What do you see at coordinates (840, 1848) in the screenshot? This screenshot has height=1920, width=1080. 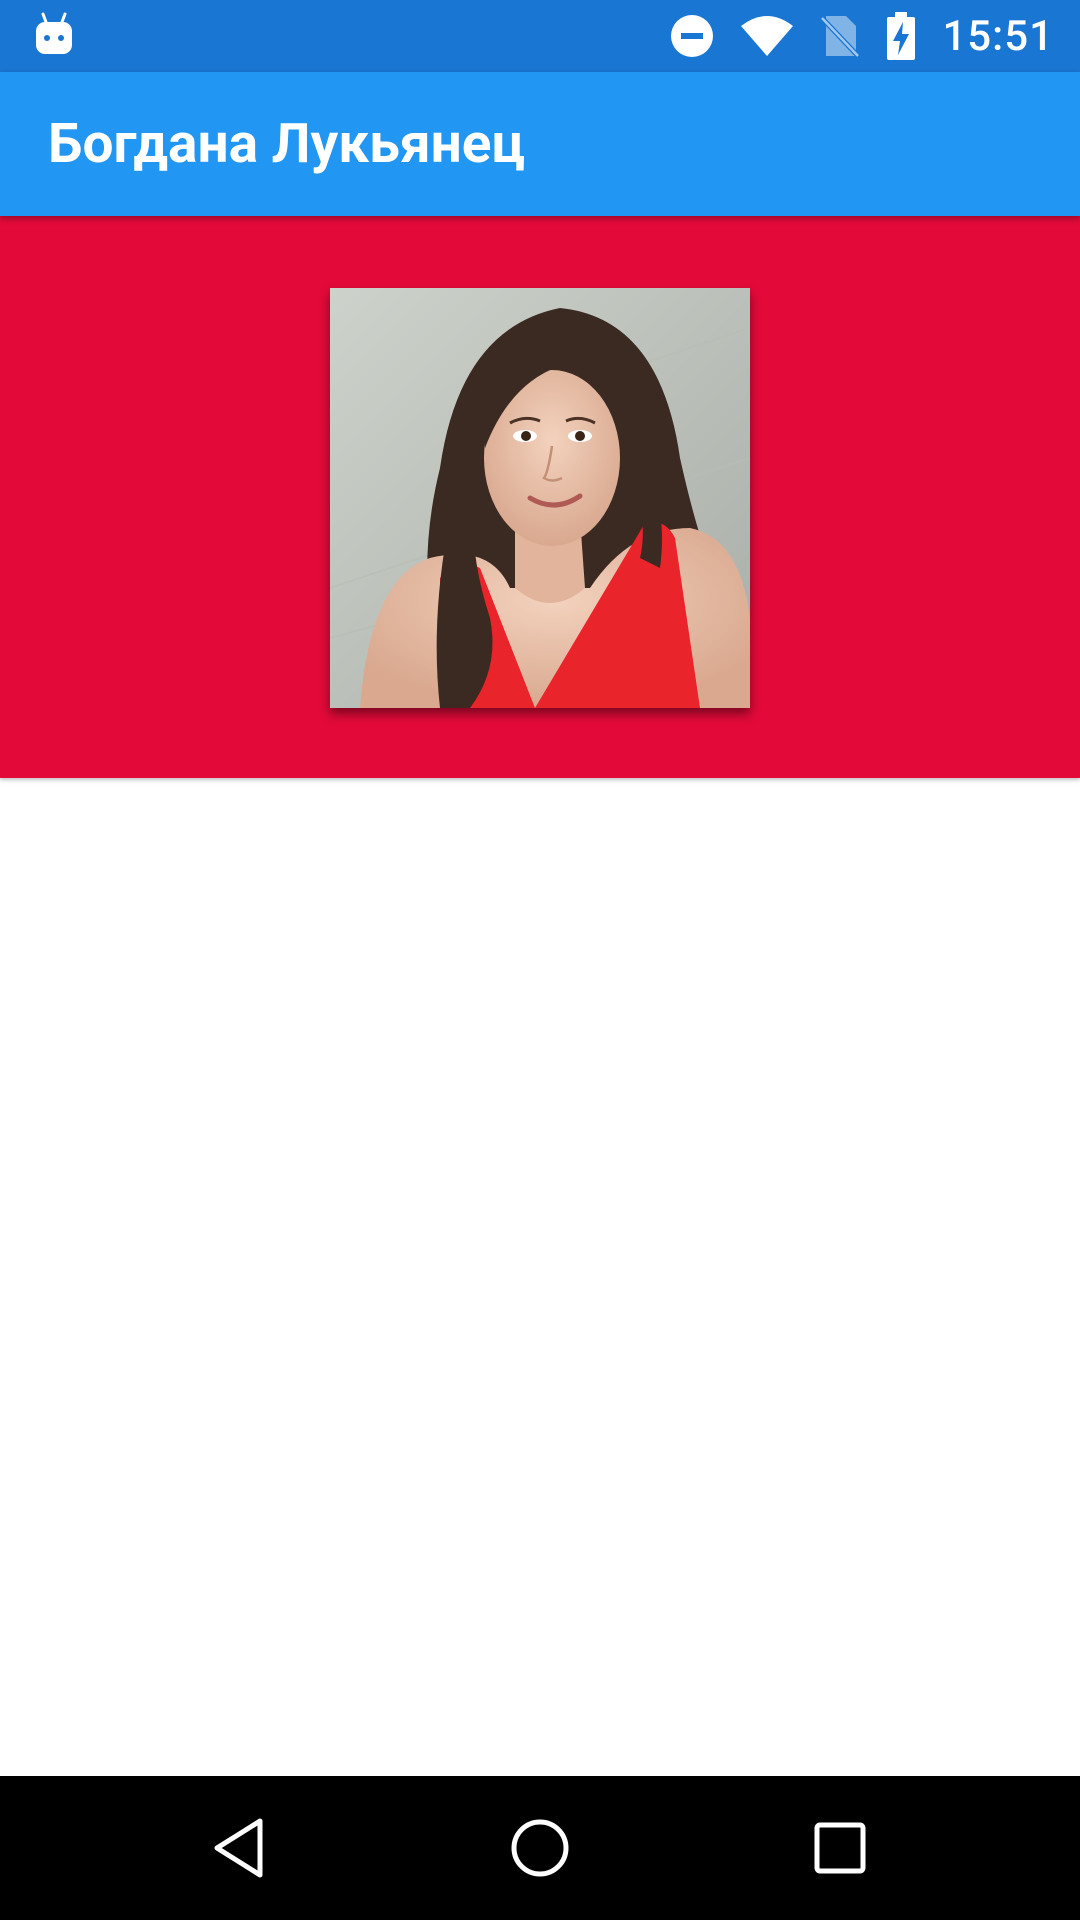 I see `recents-icon` at bounding box center [840, 1848].